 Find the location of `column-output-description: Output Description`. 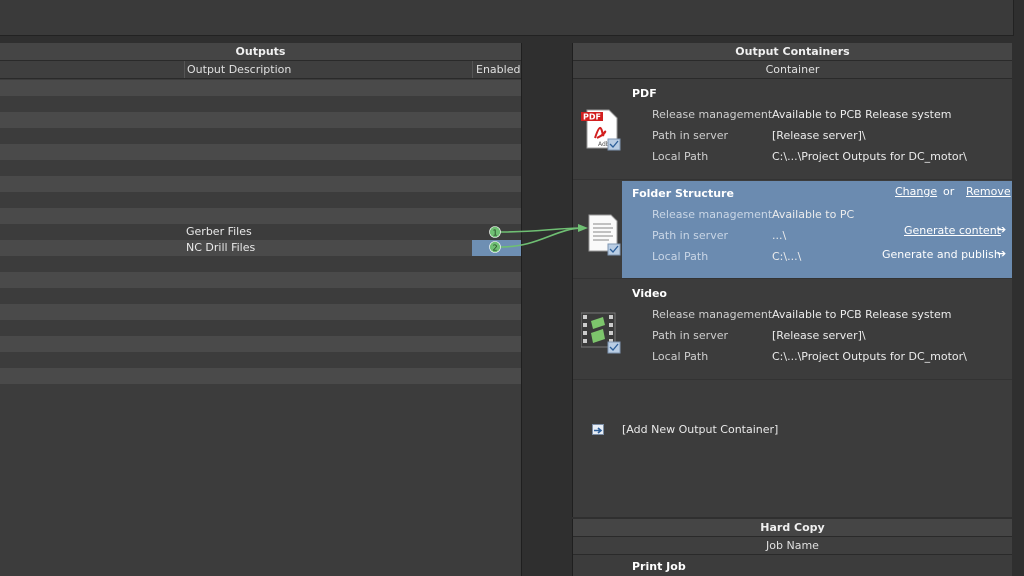

column-output-description: Output Description is located at coordinates (237, 69).